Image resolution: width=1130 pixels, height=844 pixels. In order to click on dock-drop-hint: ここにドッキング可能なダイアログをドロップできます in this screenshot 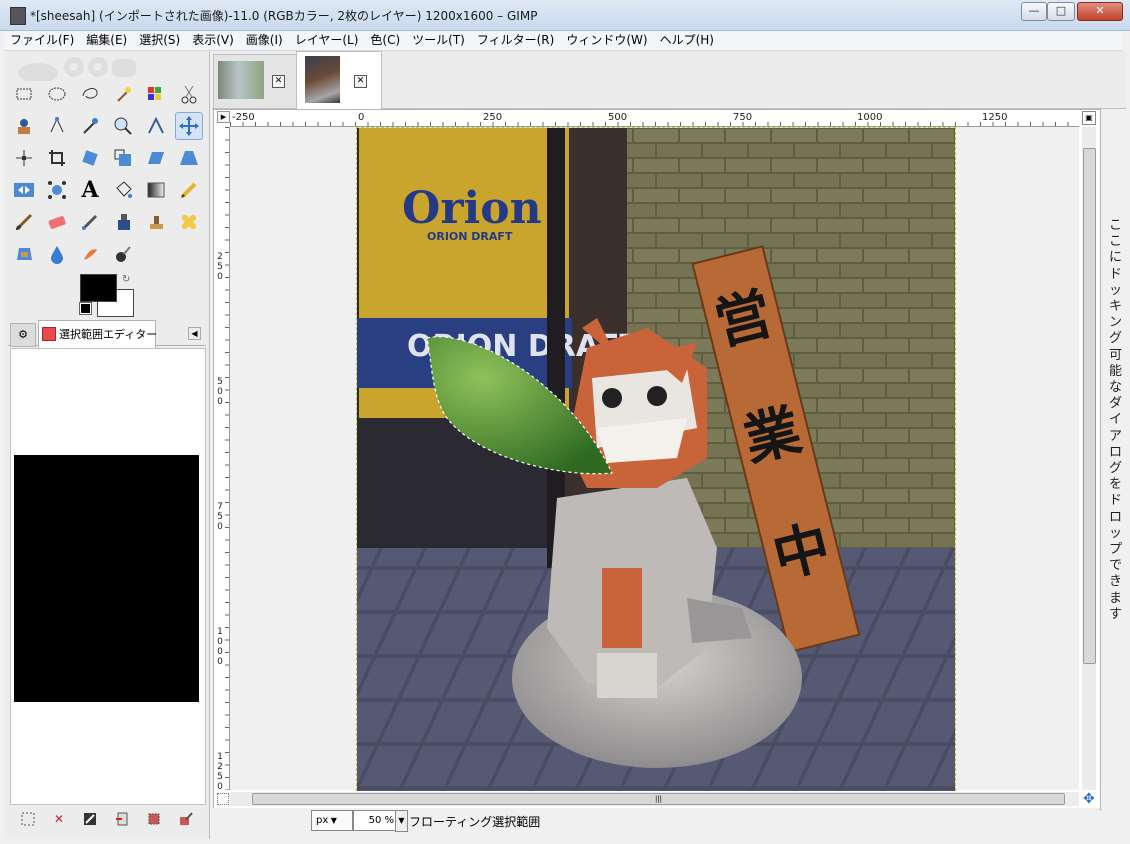, I will do `click(1116, 420)`.